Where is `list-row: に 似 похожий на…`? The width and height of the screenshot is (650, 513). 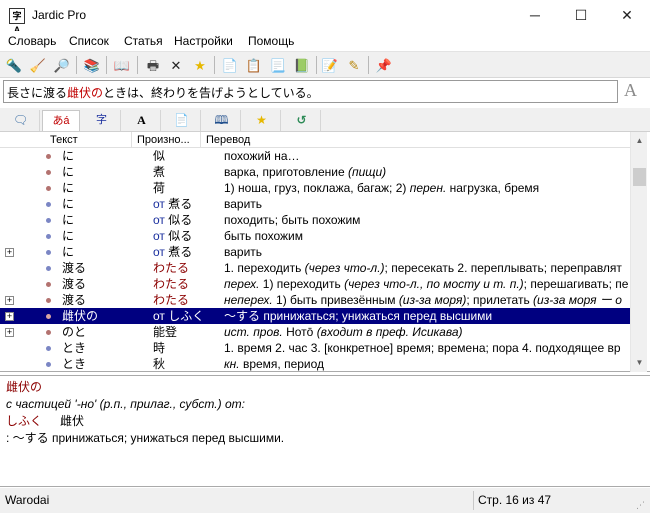
list-row: に 似 похожий на… is located at coordinates (315, 156).